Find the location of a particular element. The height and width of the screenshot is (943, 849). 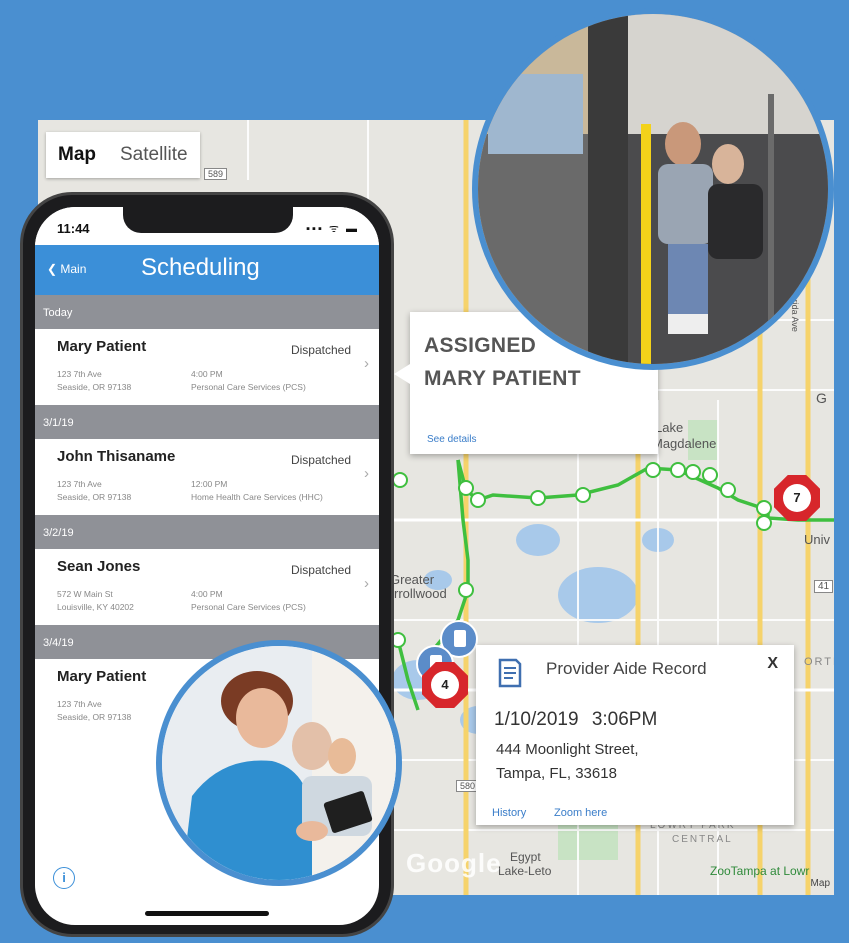

address-line: 572 W Main St is located at coordinates (85, 594).